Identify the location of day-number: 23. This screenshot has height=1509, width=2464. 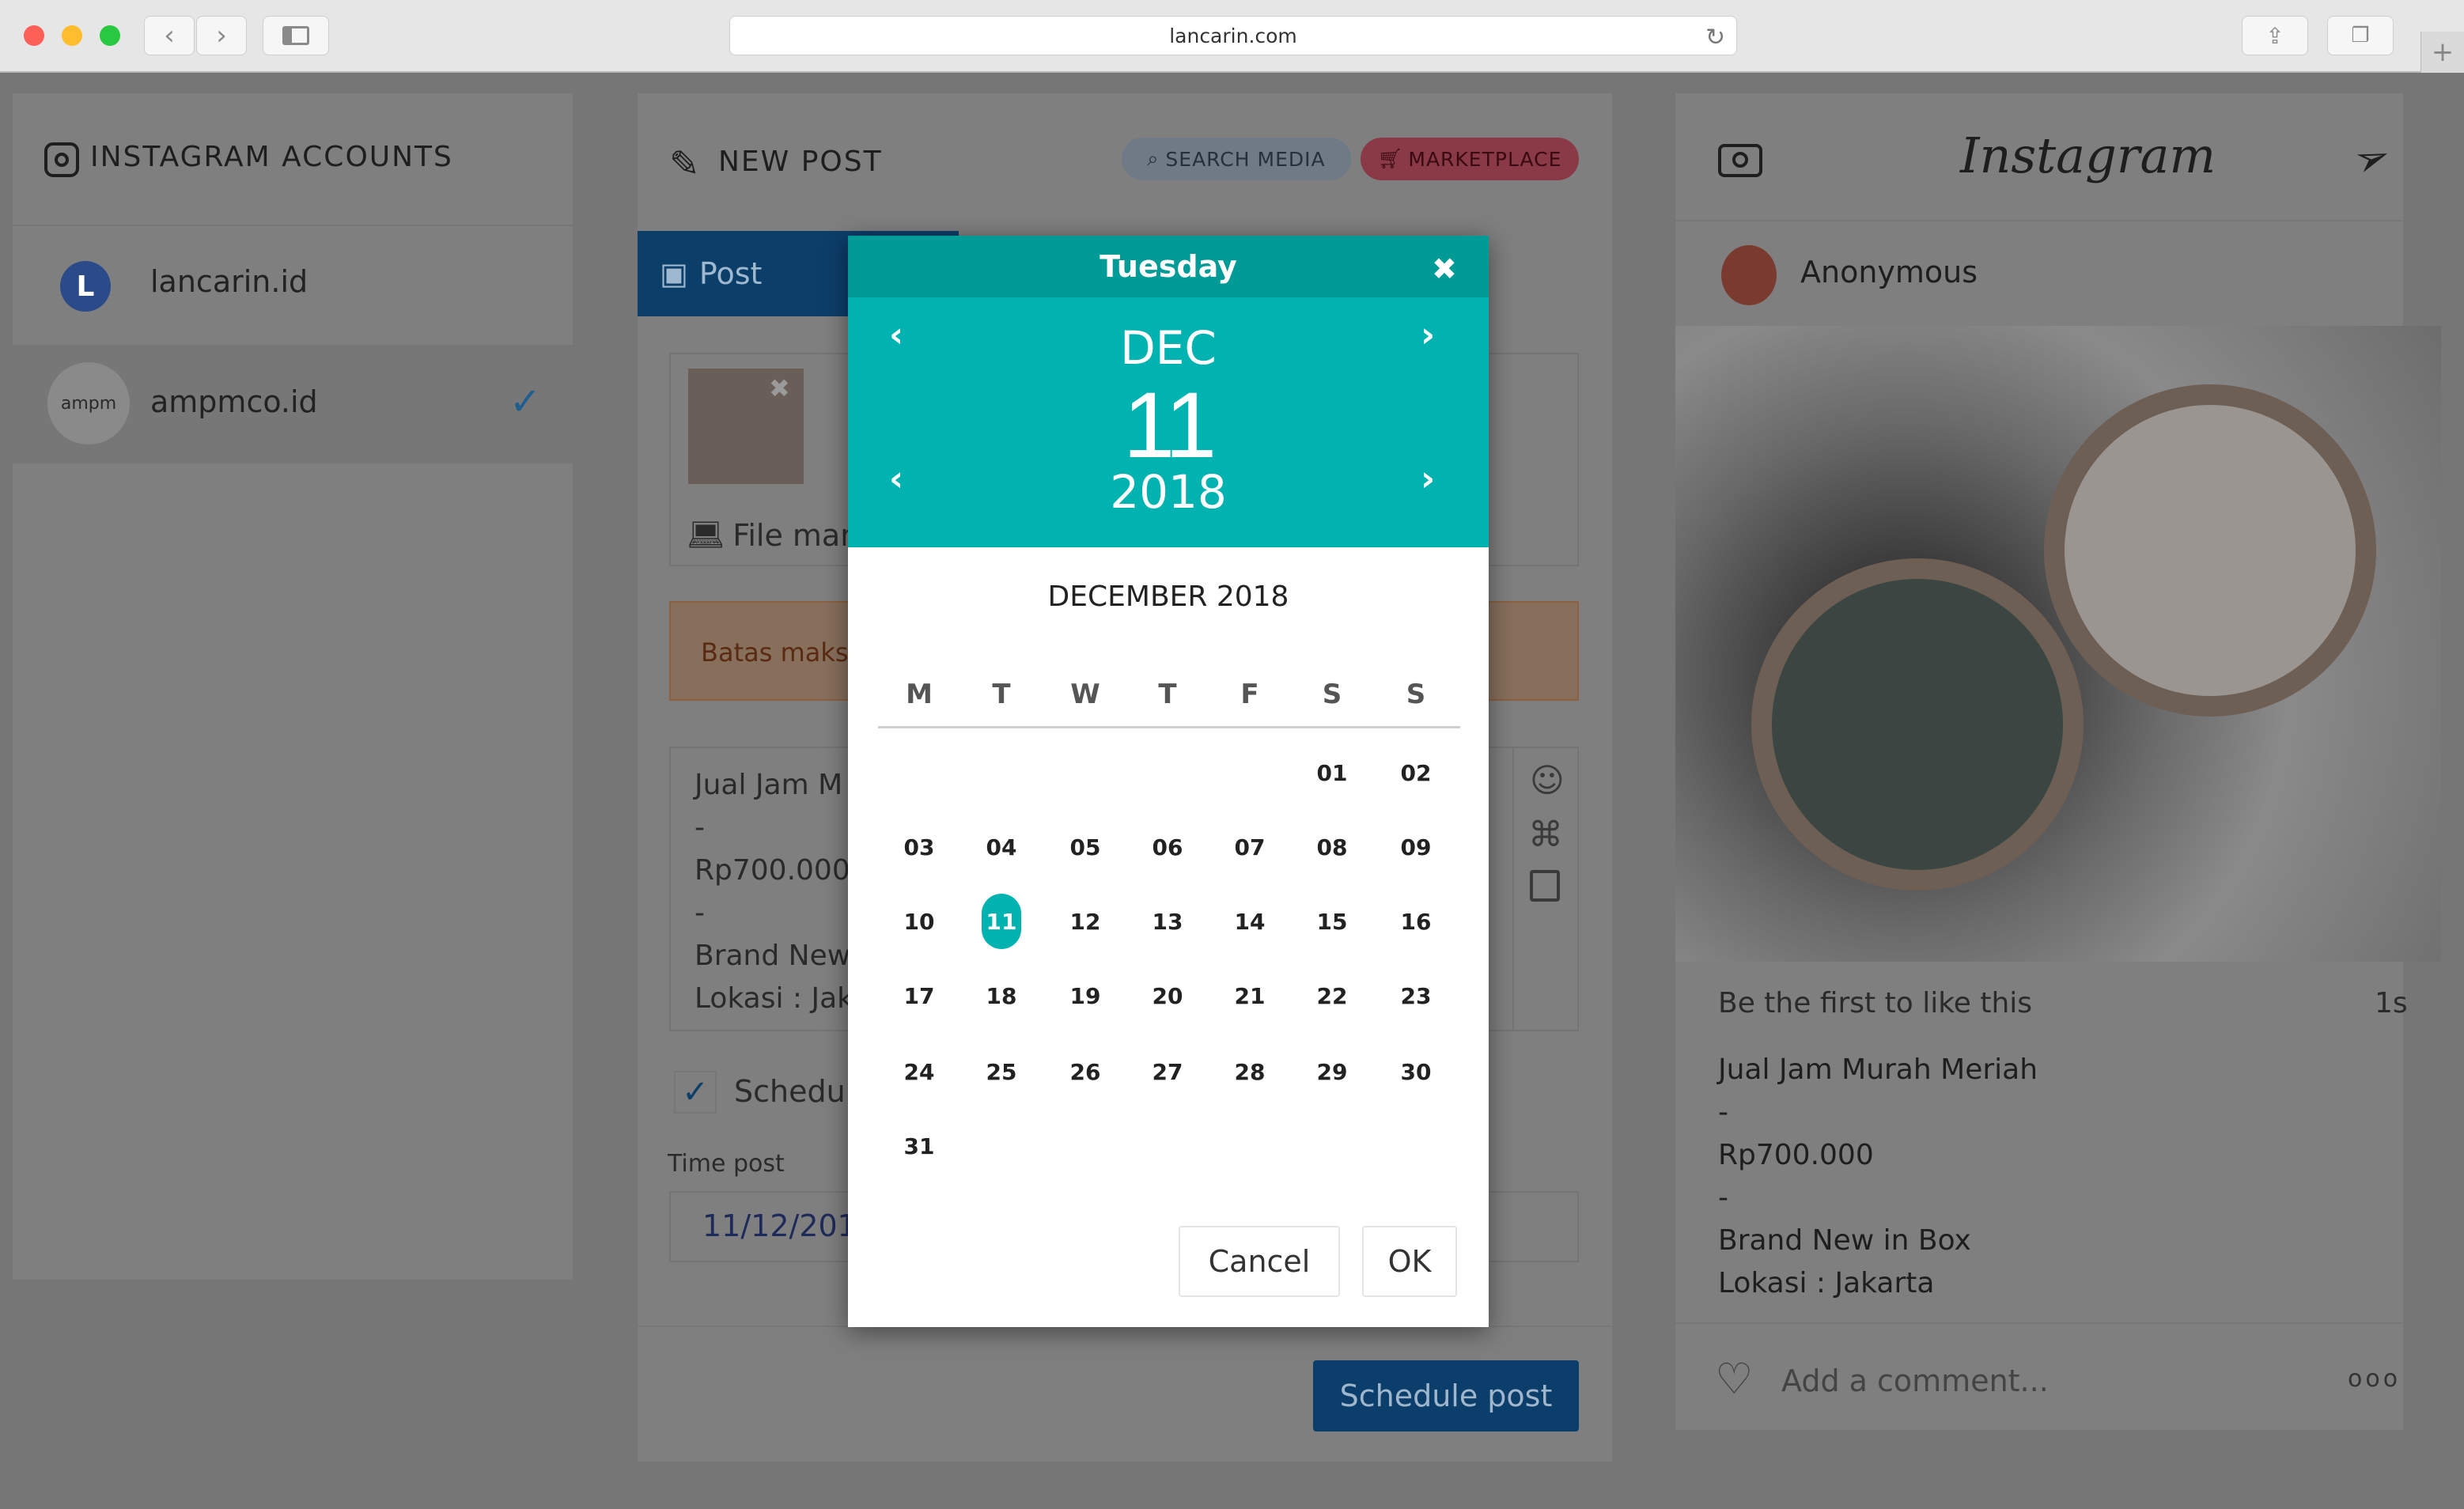
(1416, 995).